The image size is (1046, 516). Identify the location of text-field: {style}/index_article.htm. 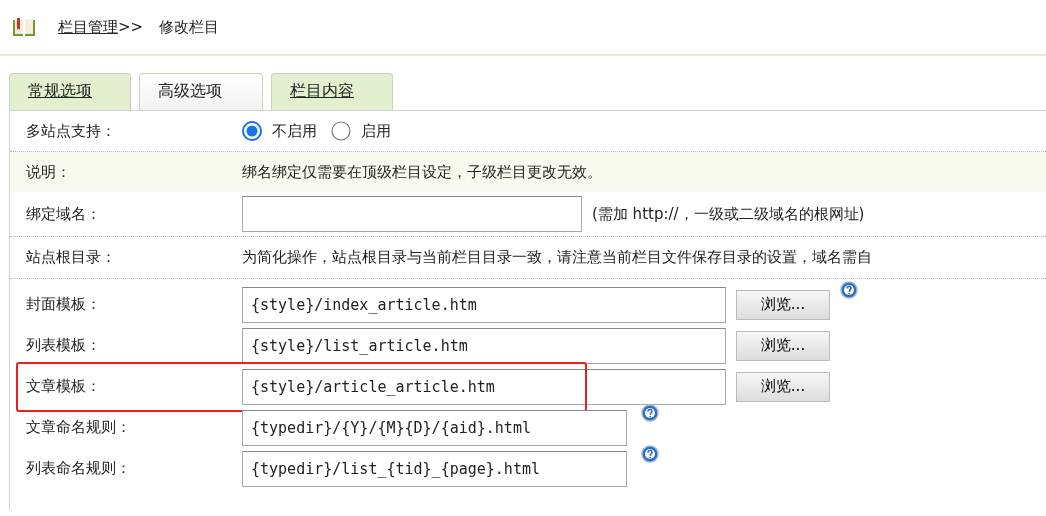
(484, 304).